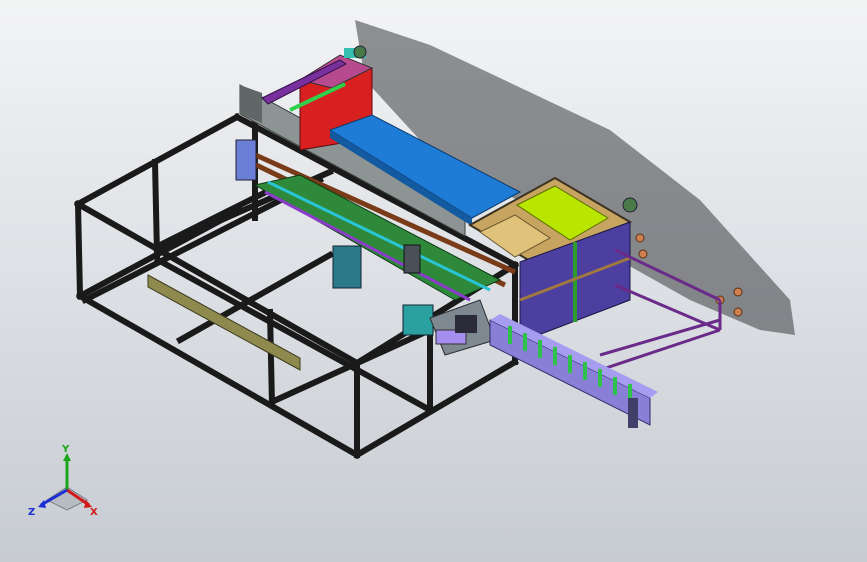  What do you see at coordinates (360, 52) in the screenshot?
I see `mounting-lug` at bounding box center [360, 52].